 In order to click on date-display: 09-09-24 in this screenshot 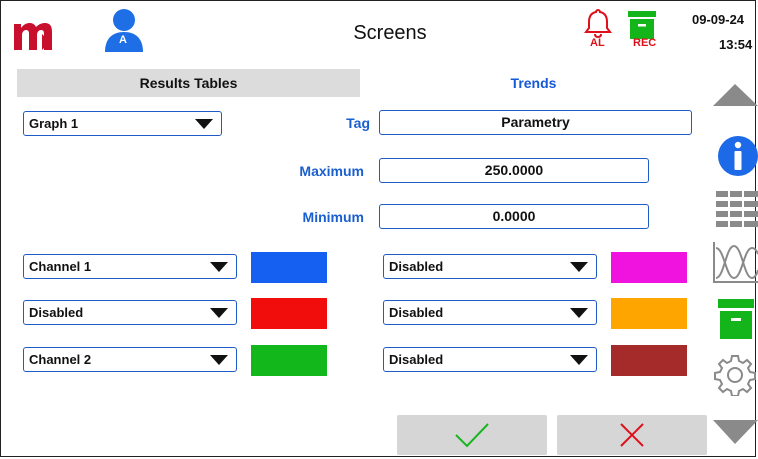, I will do `click(718, 19)`.